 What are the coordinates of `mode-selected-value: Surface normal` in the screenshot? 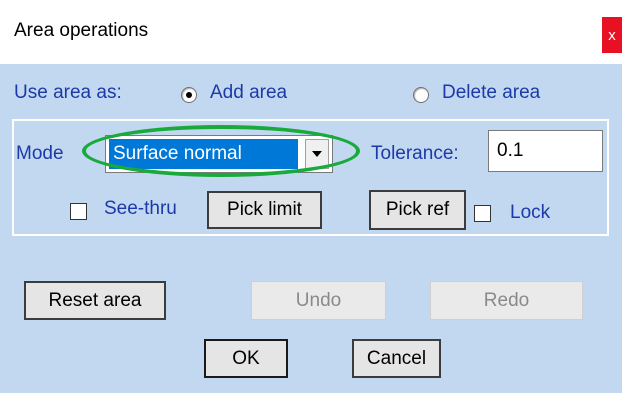 It's located at (203, 154).